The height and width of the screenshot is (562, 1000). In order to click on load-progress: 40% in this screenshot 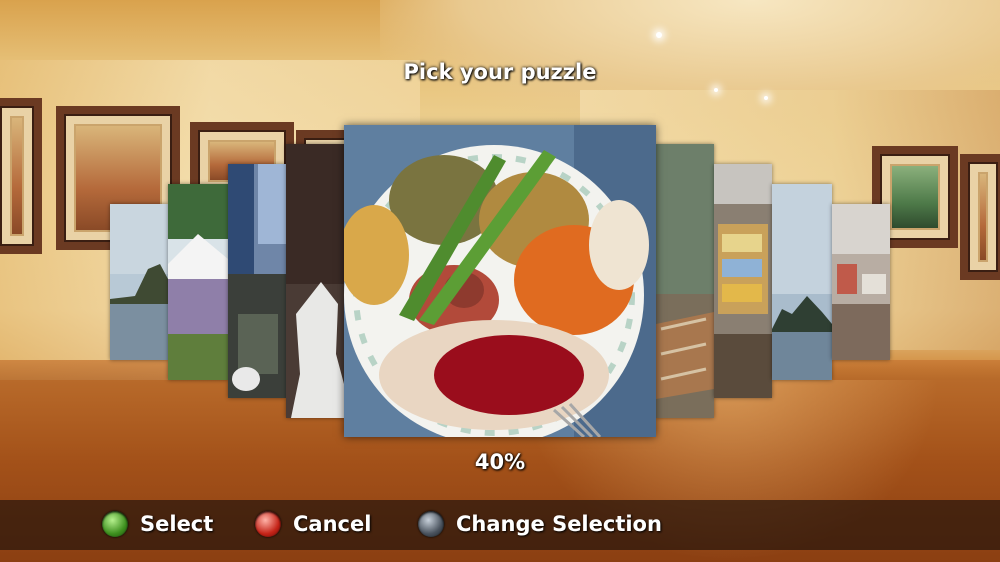, I will do `click(500, 462)`.